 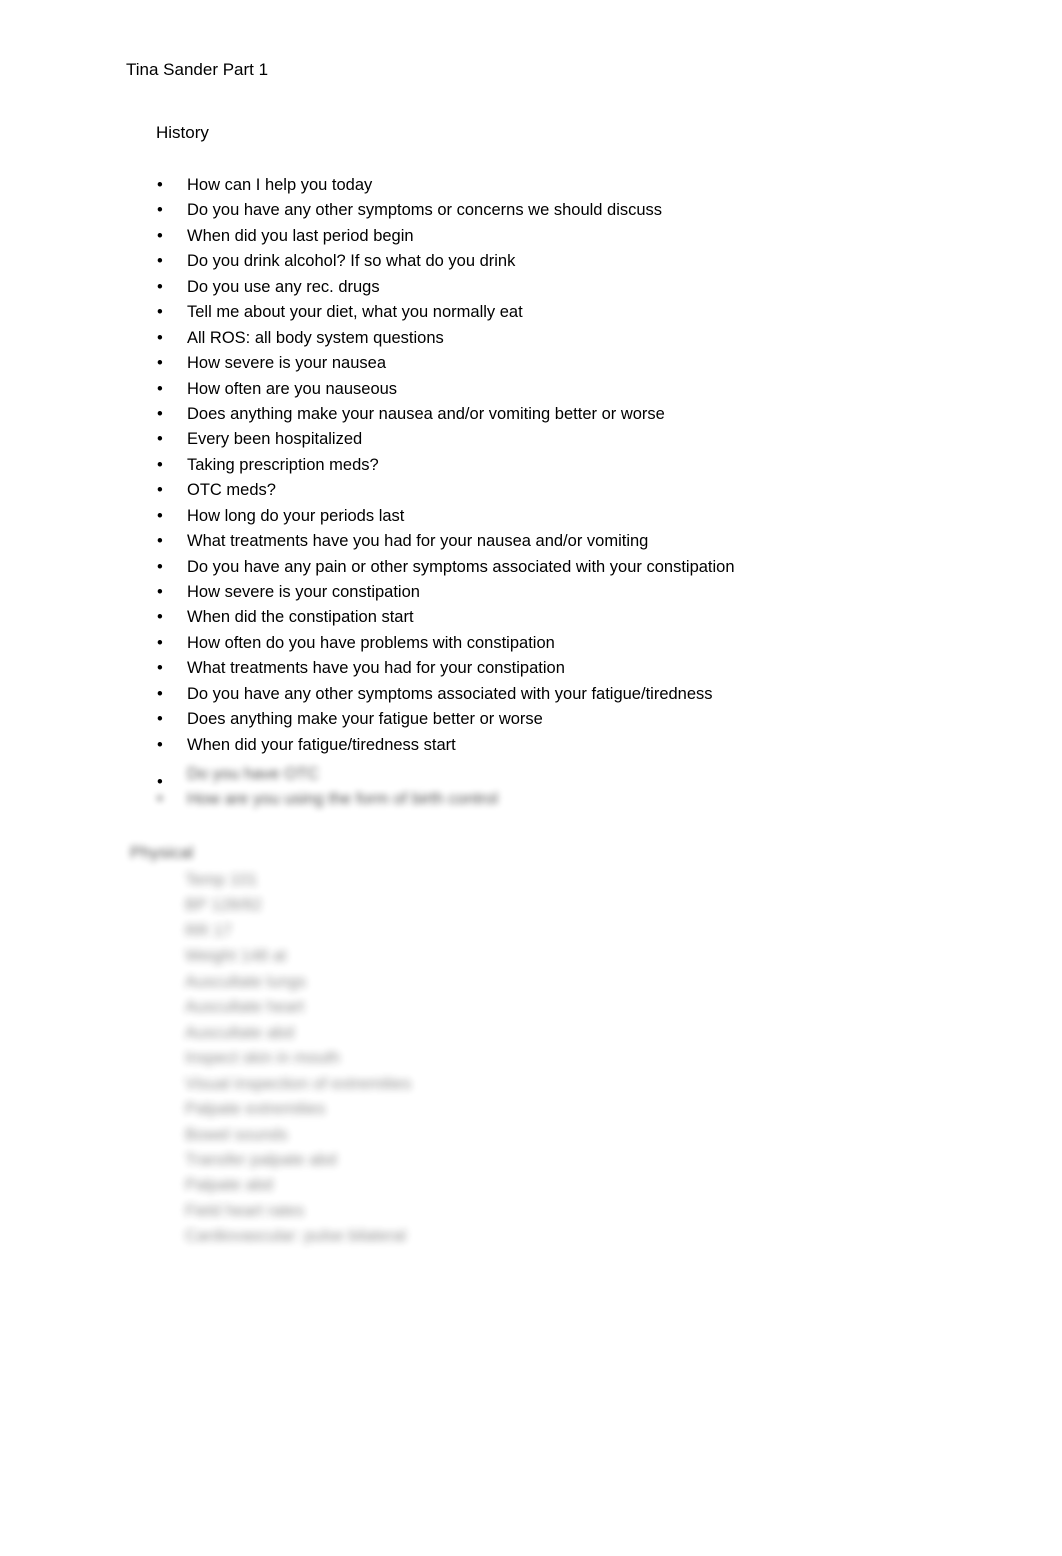 I want to click on obscured-section-heading: Physical, so click(x=162, y=852).